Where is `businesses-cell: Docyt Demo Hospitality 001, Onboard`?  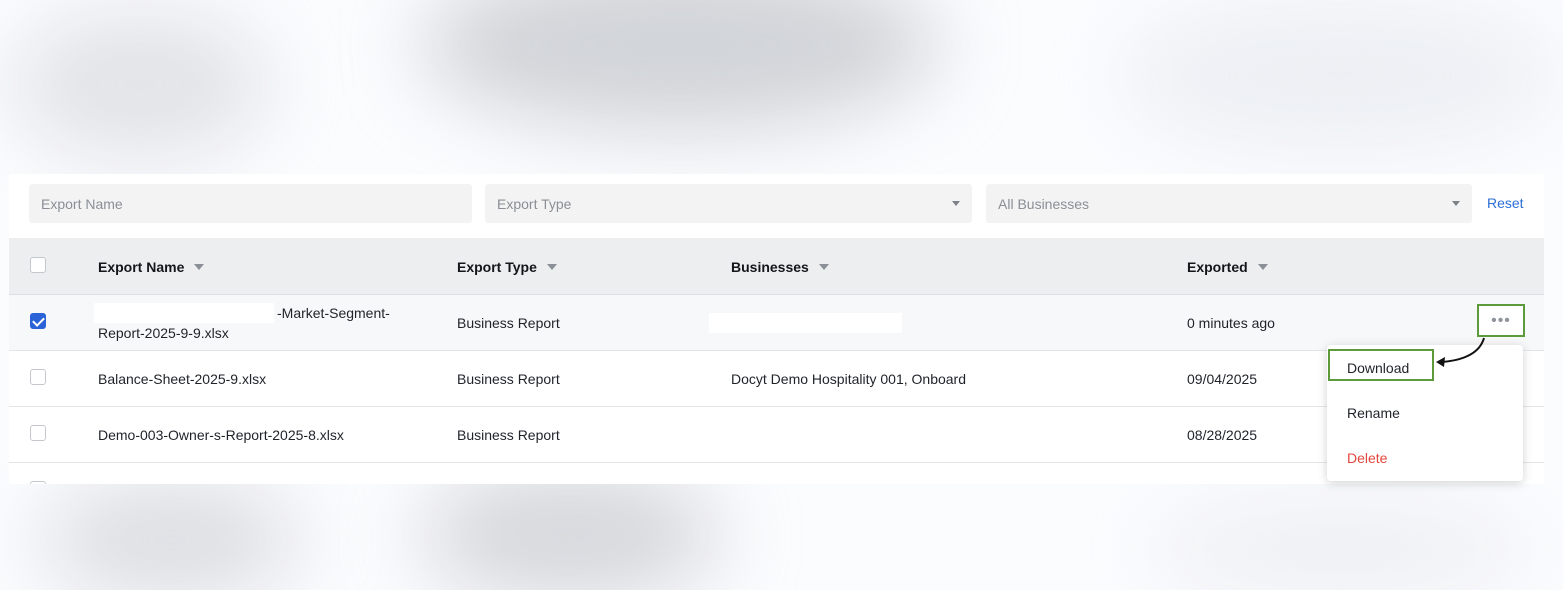 businesses-cell: Docyt Demo Hospitality 001, Onboard is located at coordinates (848, 379).